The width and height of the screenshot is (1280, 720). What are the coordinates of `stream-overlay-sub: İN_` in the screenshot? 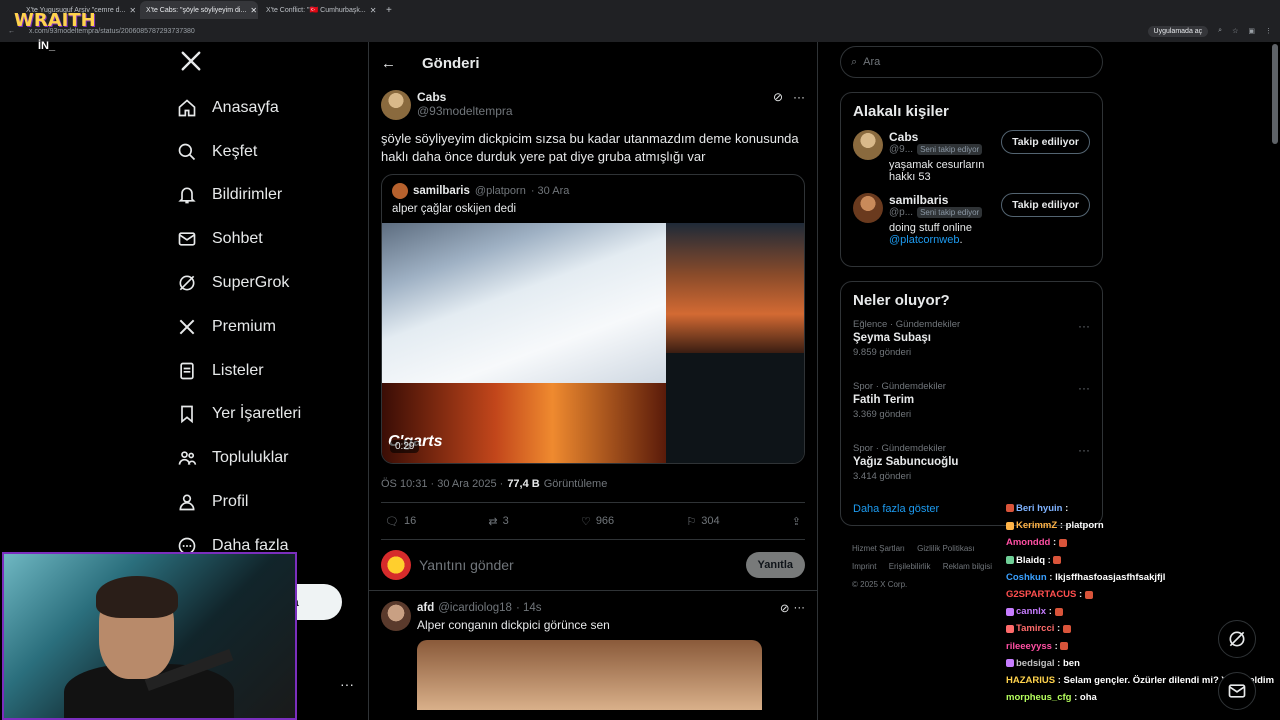 It's located at (47, 46).